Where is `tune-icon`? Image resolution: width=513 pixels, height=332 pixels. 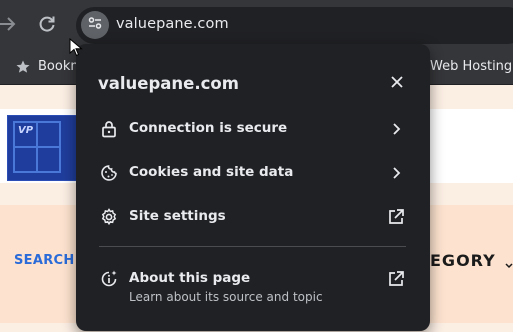
tune-icon is located at coordinates (95, 25).